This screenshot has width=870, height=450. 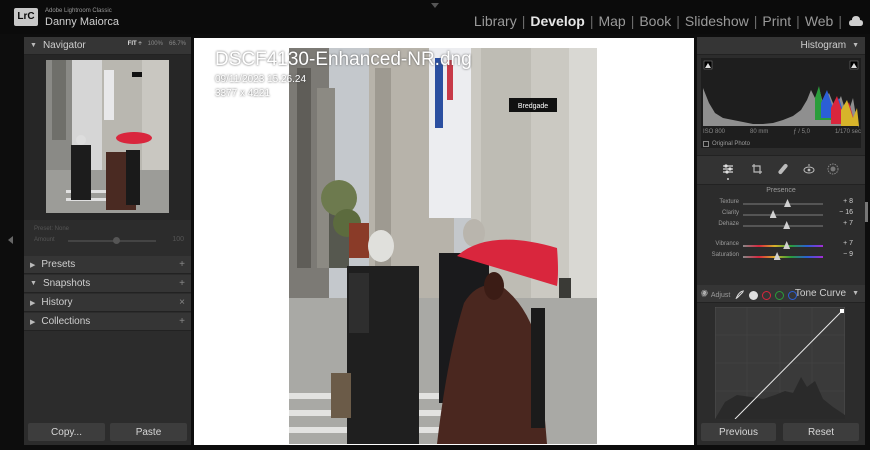 I want to click on aperture-value: ƒ / 5,0, so click(x=801, y=132).